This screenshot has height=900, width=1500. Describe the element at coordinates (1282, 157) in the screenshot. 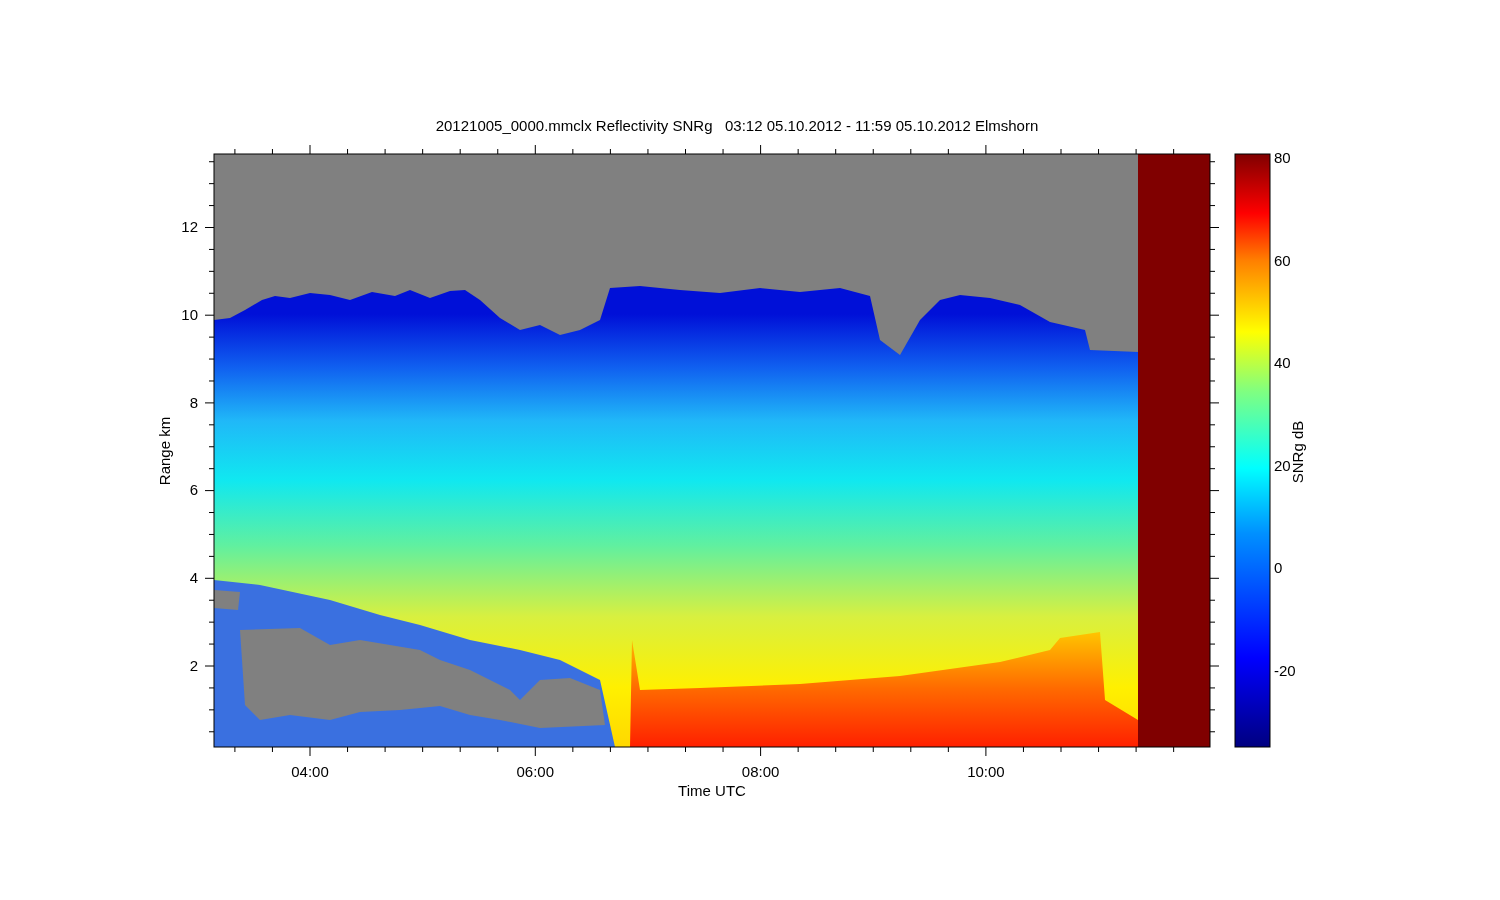

I see `colorbar-tick-label: 80` at that location.